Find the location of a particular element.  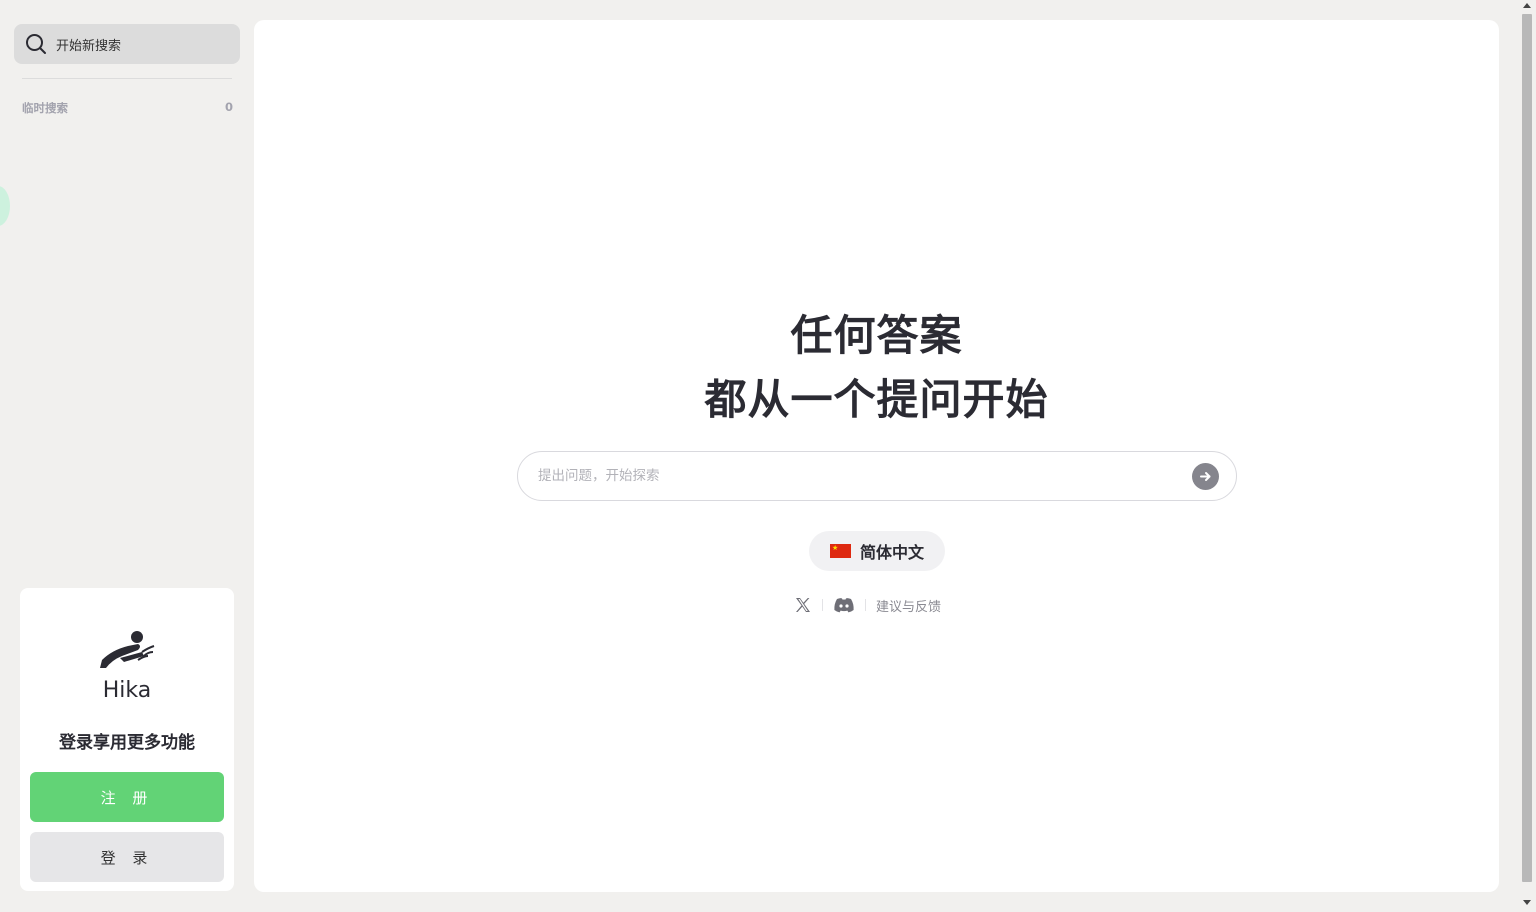

login-card: Hika 登录享用更多功能 注 册 登 录 is located at coordinates (127, 739).